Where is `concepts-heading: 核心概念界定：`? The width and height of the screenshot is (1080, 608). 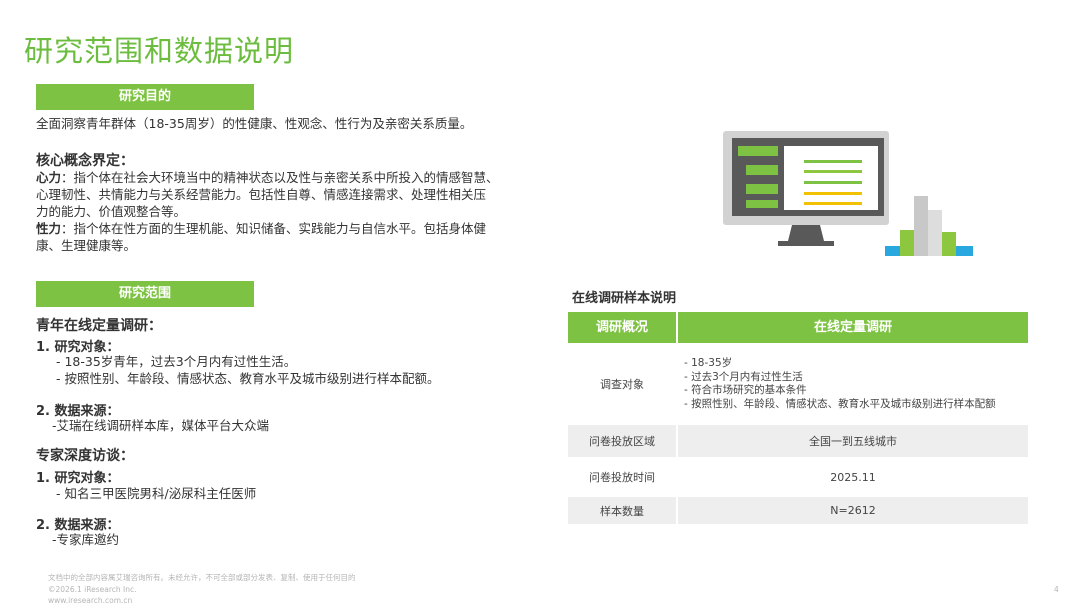 concepts-heading: 核心概念界定： is located at coordinates (85, 161).